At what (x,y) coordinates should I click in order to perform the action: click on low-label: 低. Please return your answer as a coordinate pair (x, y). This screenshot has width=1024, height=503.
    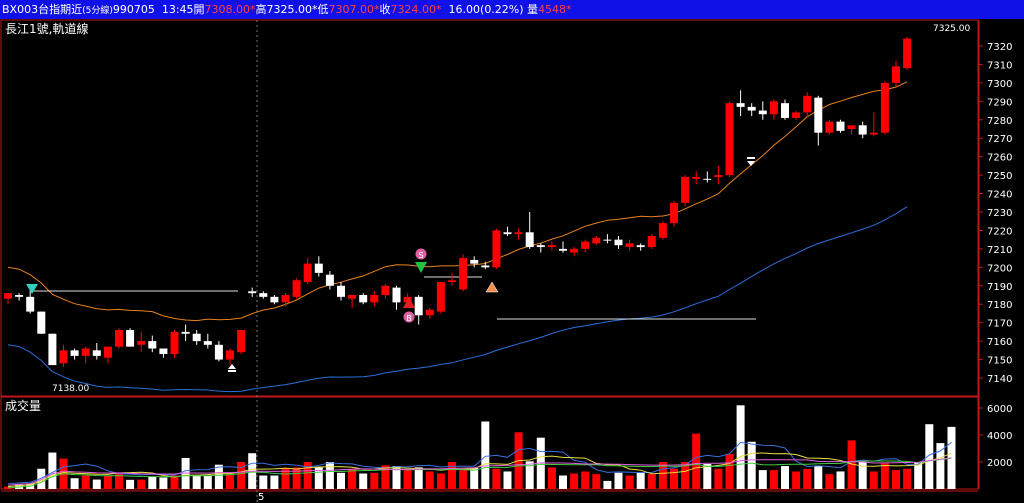
    Looking at the image, I should click on (323, 9).